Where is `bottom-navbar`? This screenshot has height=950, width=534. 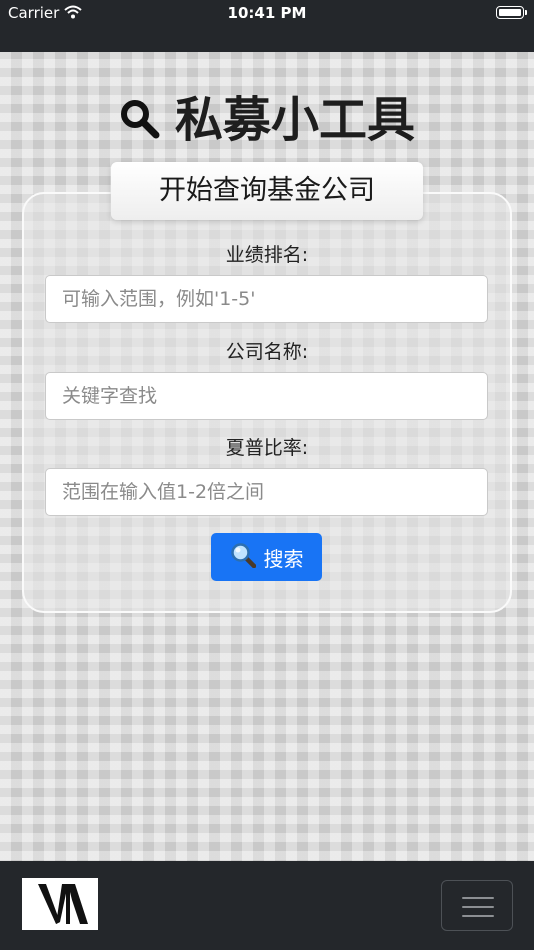
bottom-navbar is located at coordinates (267, 905).